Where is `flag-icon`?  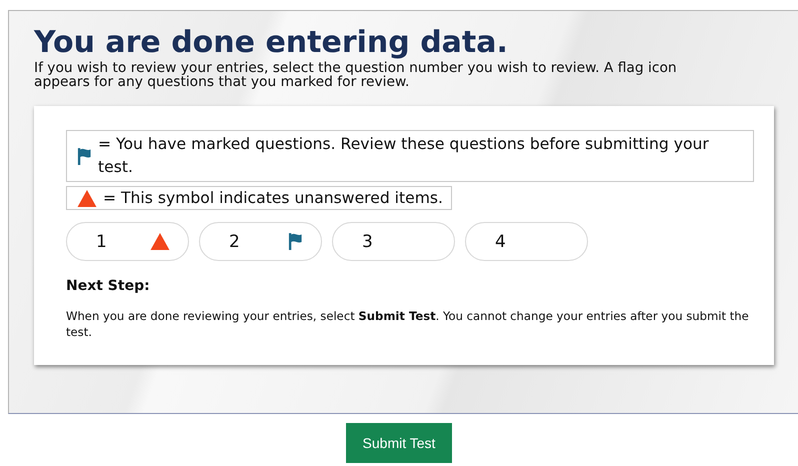
flag-icon is located at coordinates (84, 156).